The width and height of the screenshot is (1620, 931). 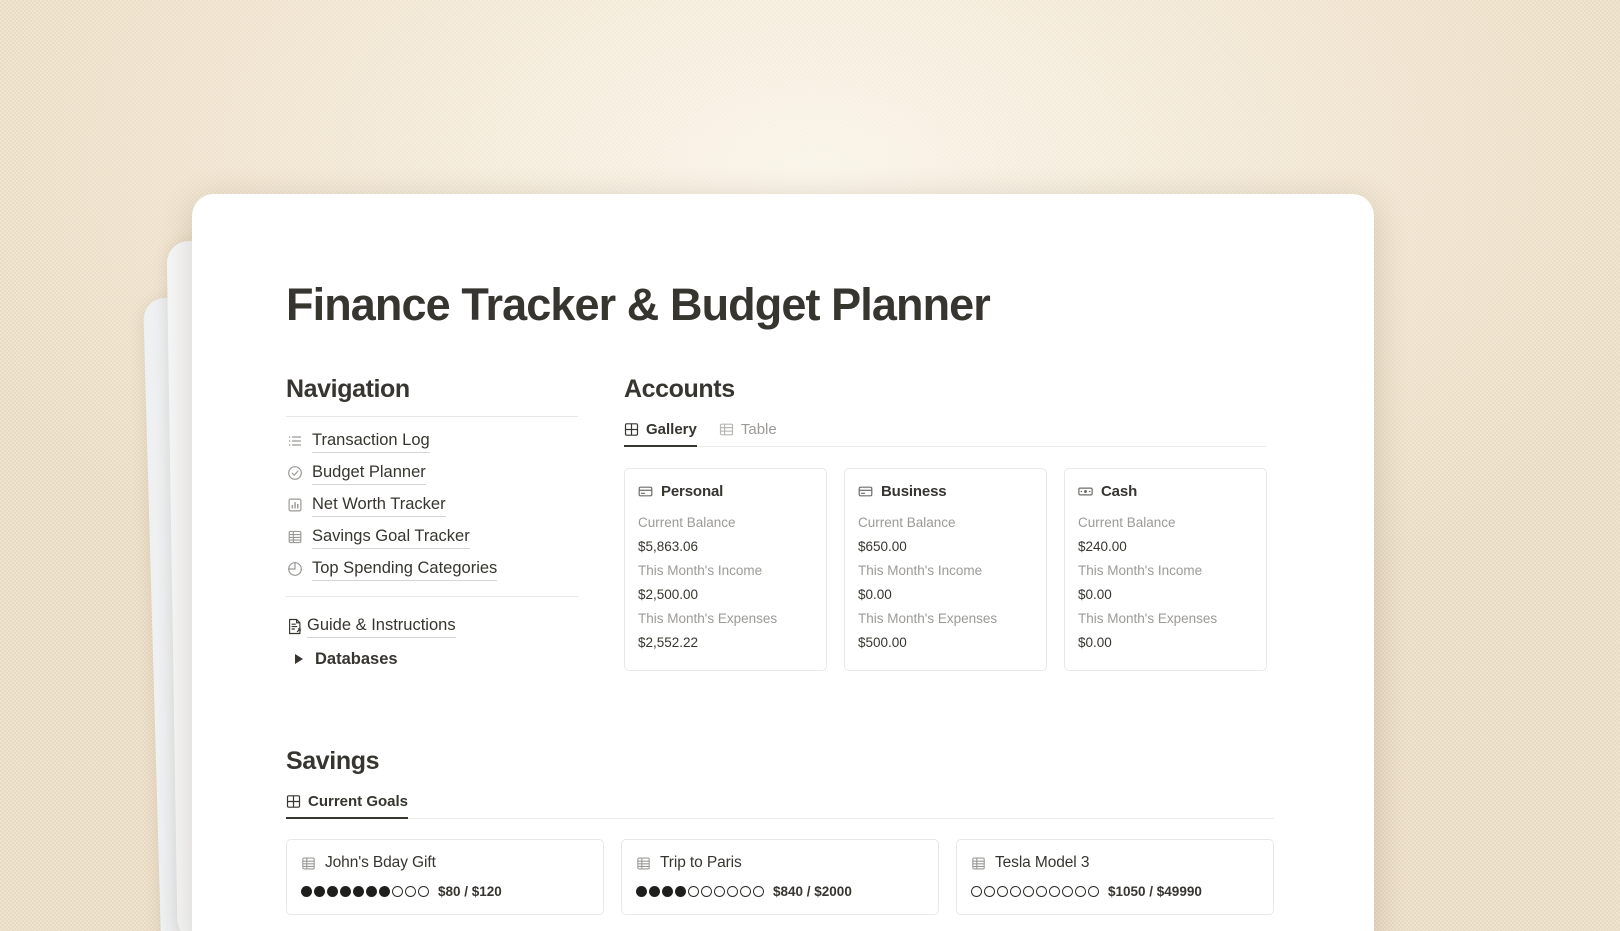 What do you see at coordinates (780, 806) in the screenshot?
I see `savings-view-tabs: Current Goals` at bounding box center [780, 806].